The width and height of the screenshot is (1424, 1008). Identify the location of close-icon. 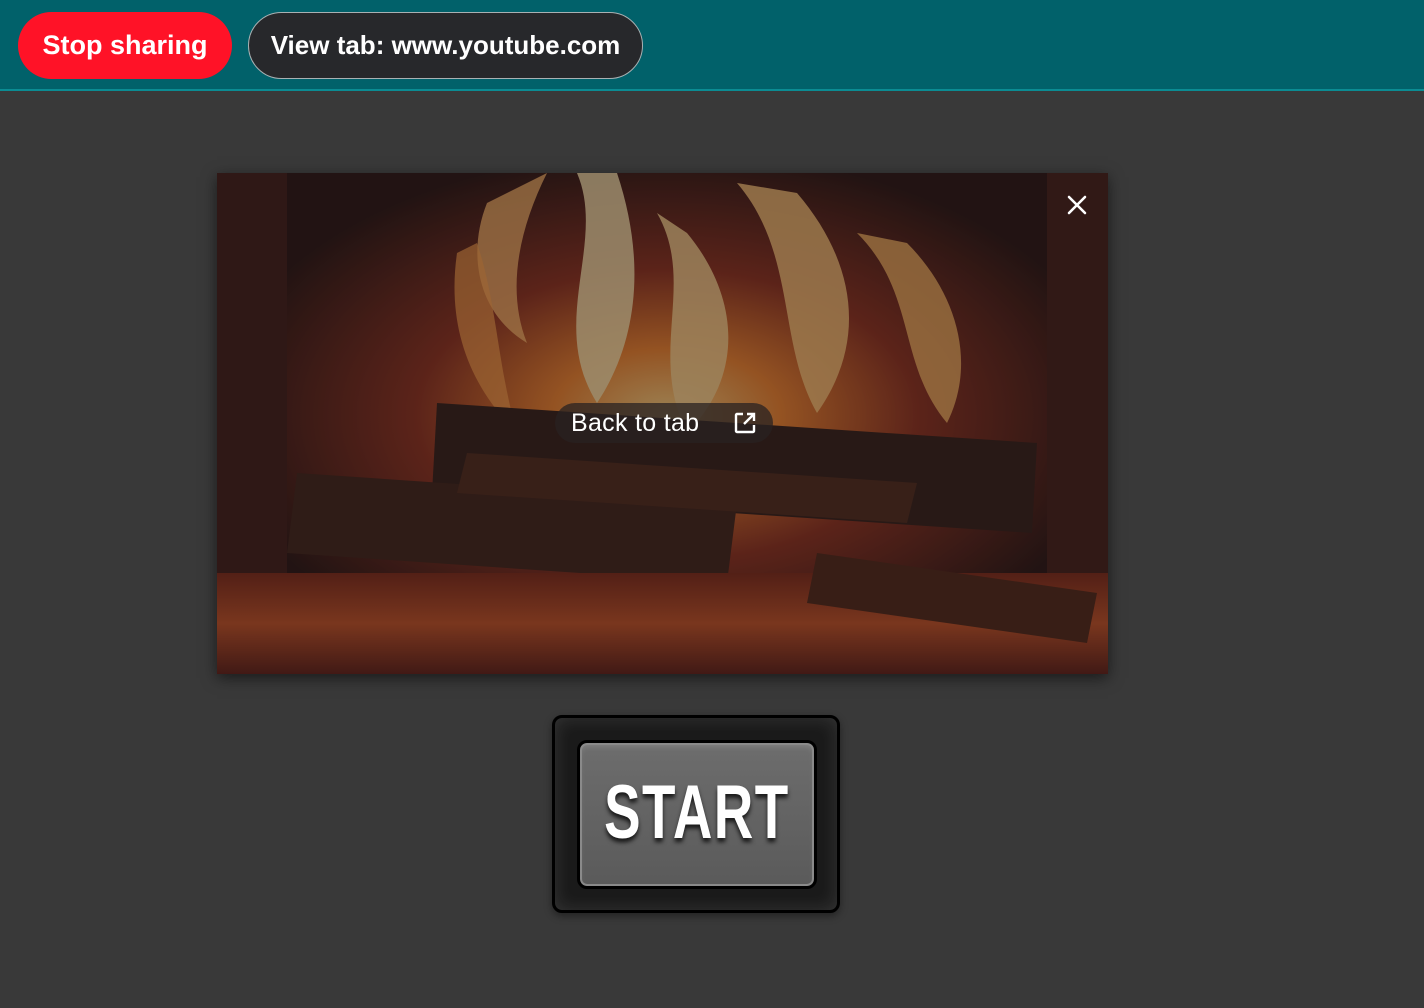
(1077, 205).